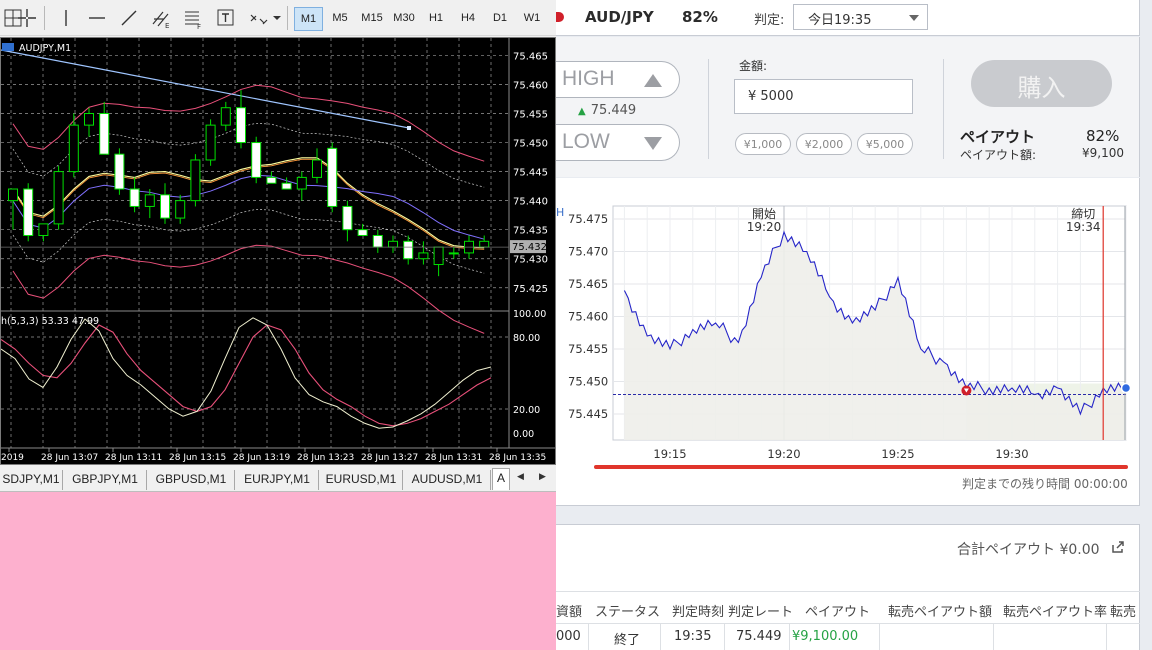  Describe the element at coordinates (404, 19) in the screenshot. I see `timeframe-m30: M30` at that location.